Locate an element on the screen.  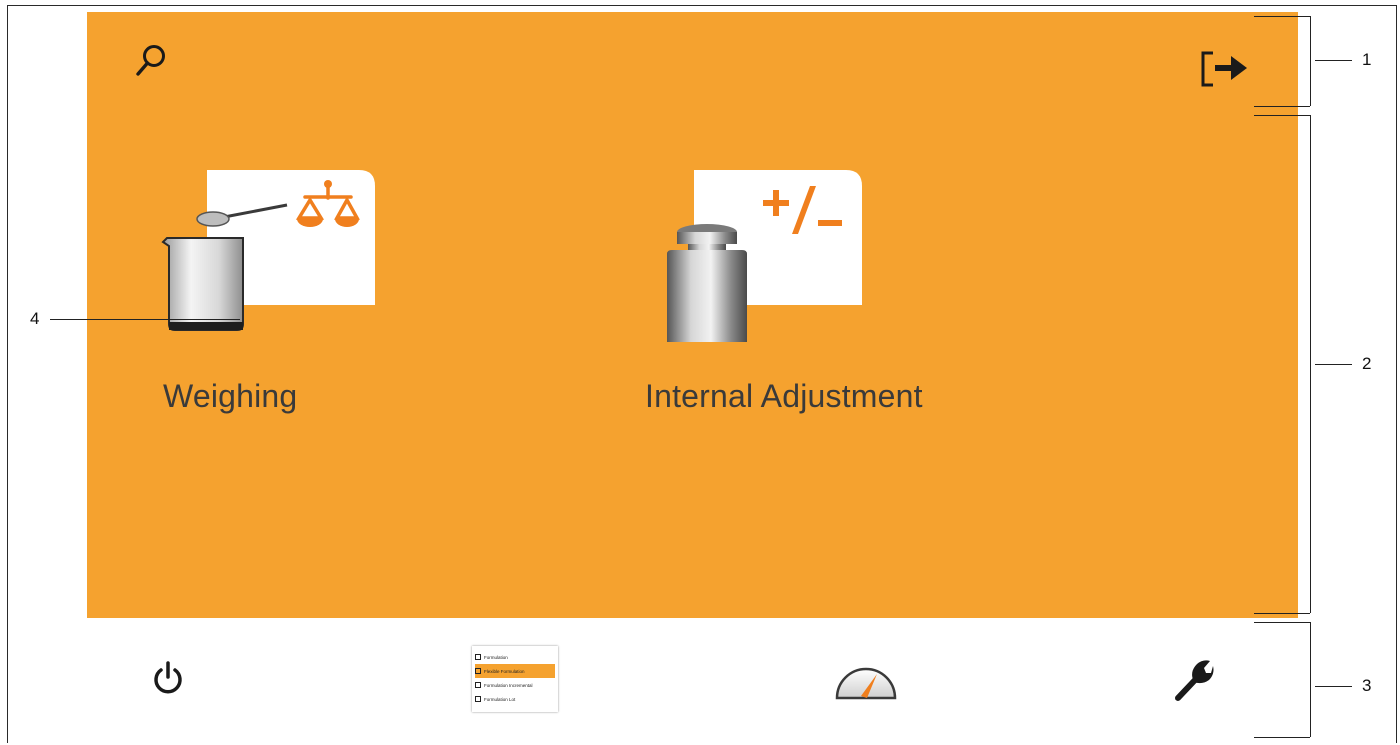
callout-2-bracket is located at coordinates (1310, 364).